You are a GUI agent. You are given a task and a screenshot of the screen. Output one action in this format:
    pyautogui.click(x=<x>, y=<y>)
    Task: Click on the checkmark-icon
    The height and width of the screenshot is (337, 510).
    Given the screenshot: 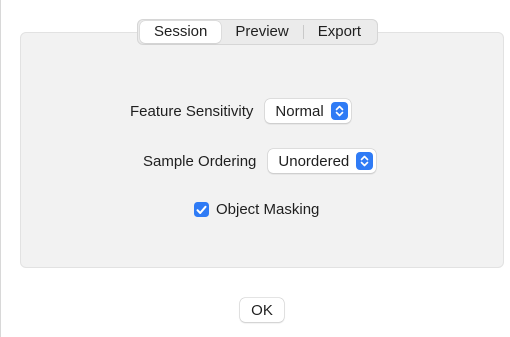 What is the action you would take?
    pyautogui.click(x=201, y=209)
    